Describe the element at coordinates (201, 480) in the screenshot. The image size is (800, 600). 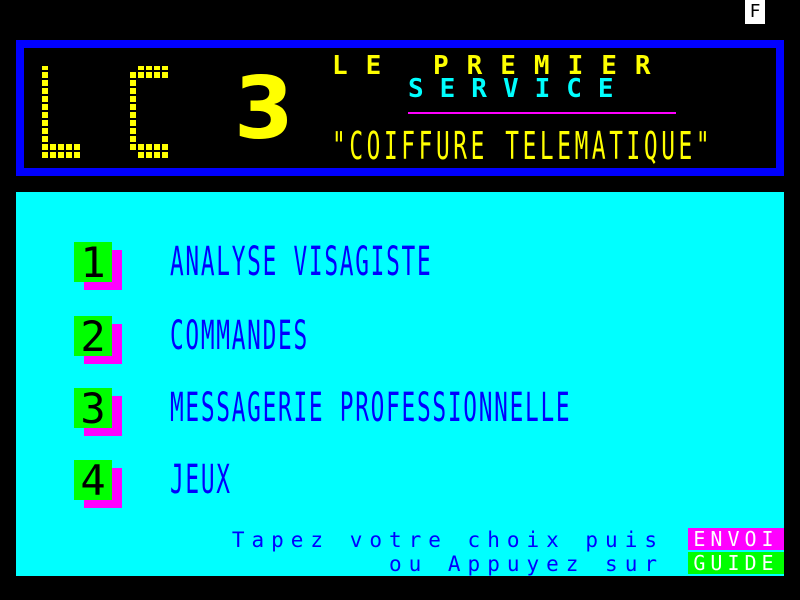
I see `menu-label: JEUX` at that location.